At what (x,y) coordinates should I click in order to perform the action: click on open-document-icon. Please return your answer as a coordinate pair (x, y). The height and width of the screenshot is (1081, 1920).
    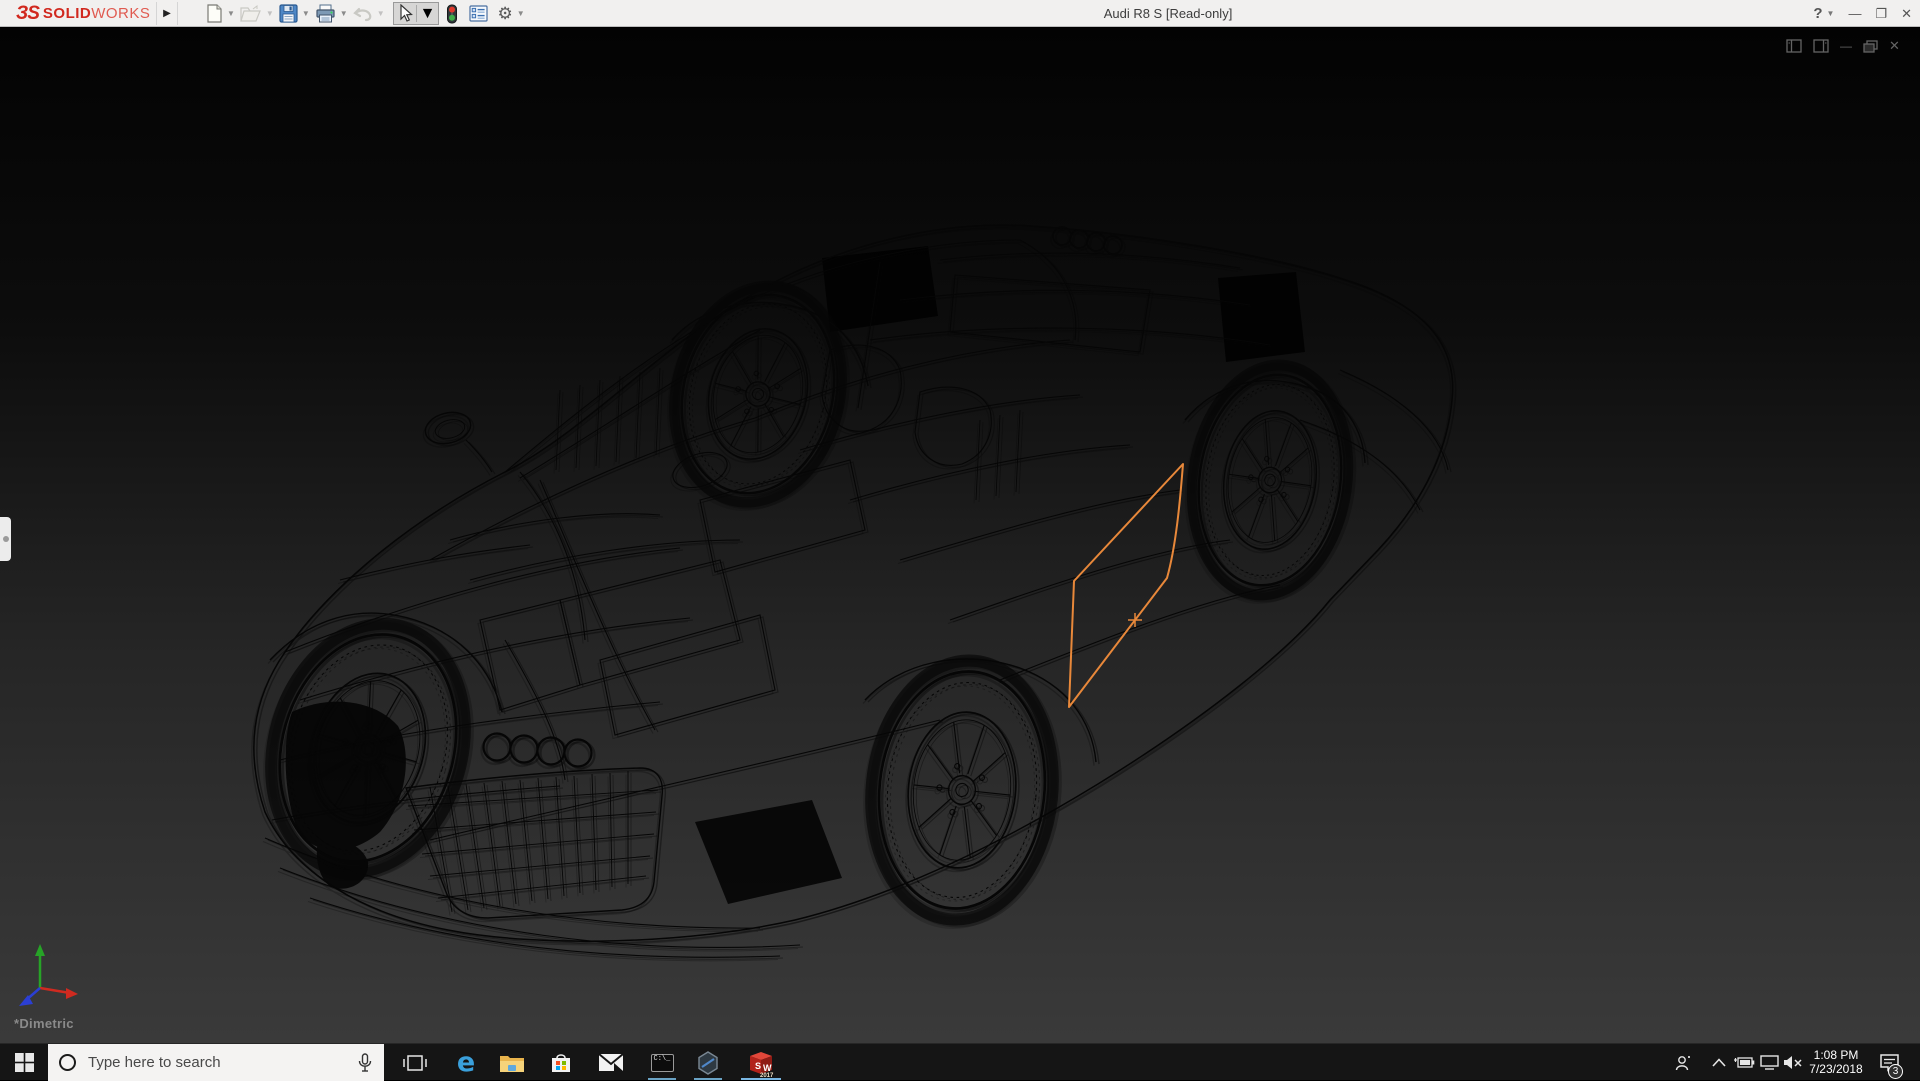
    Looking at the image, I should click on (250, 13).